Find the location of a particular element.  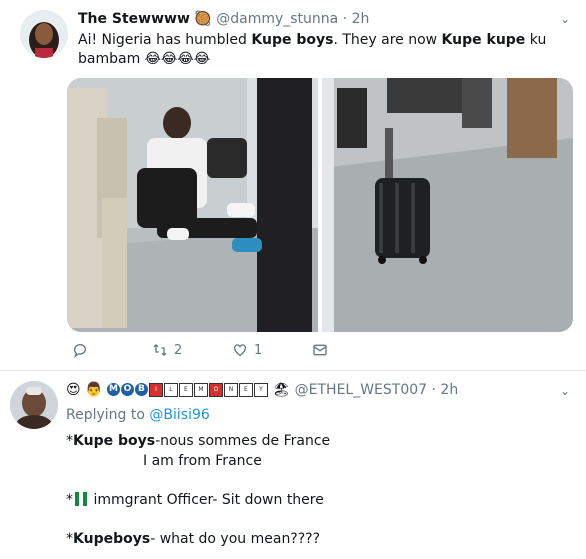

name-letter: I is located at coordinates (155, 390).